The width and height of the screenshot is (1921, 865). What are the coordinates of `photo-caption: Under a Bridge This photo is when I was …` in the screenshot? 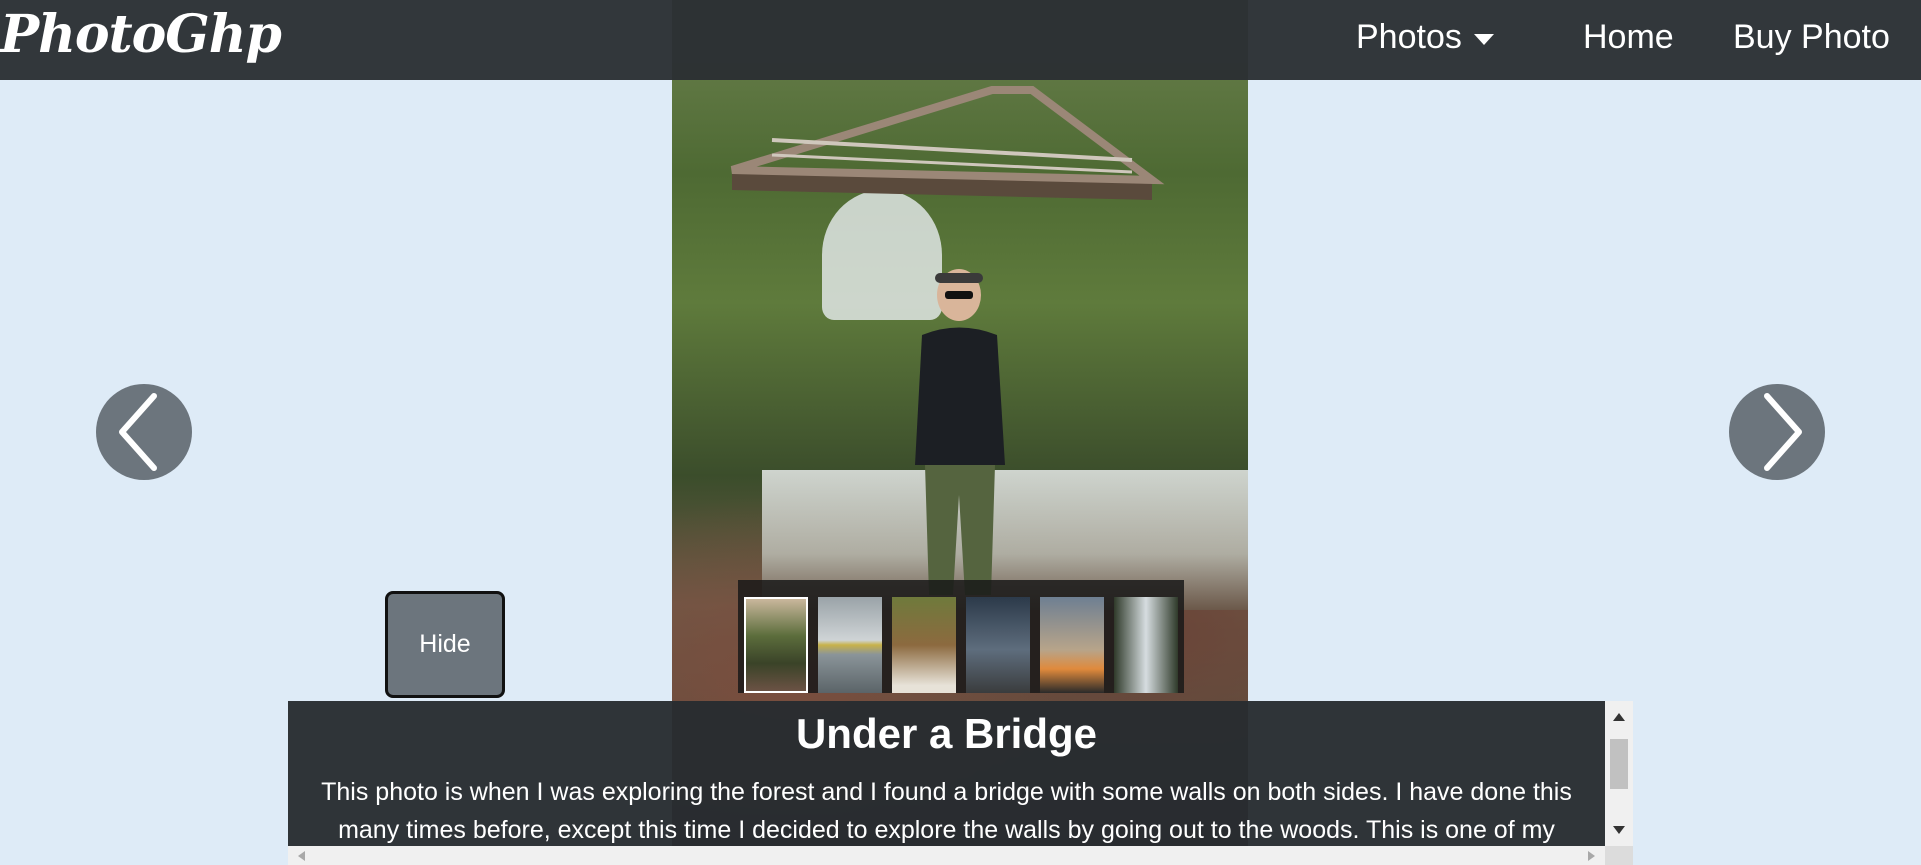 It's located at (946, 773).